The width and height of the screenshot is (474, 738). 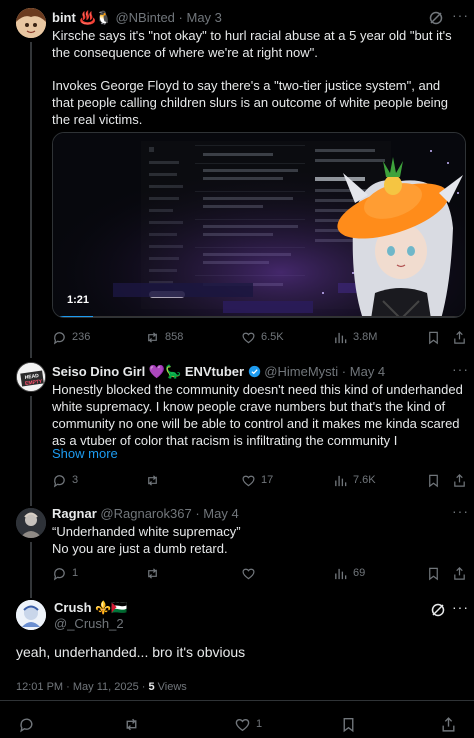 What do you see at coordinates (31, 377) in the screenshot?
I see `avatar: HEAD EMPTY` at bounding box center [31, 377].